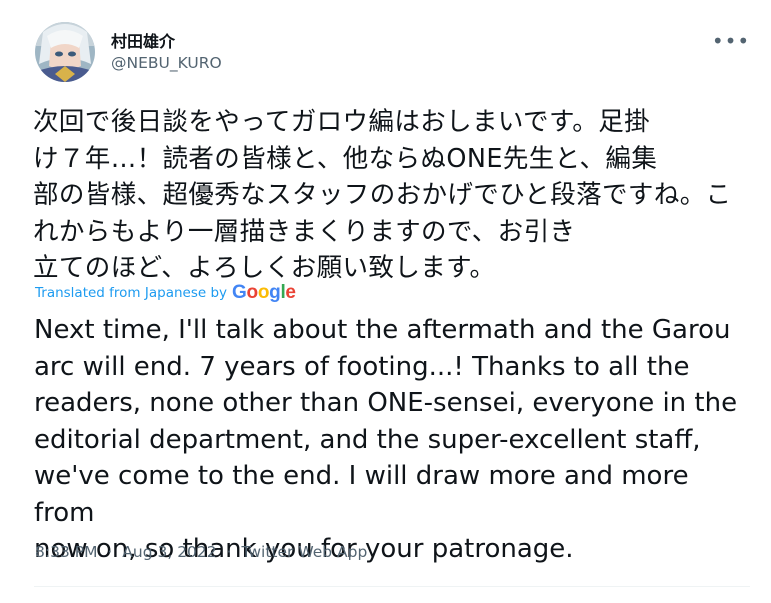 This screenshot has width=771, height=603. I want to click on user-handle: @NEBU_KURO, so click(166, 63).